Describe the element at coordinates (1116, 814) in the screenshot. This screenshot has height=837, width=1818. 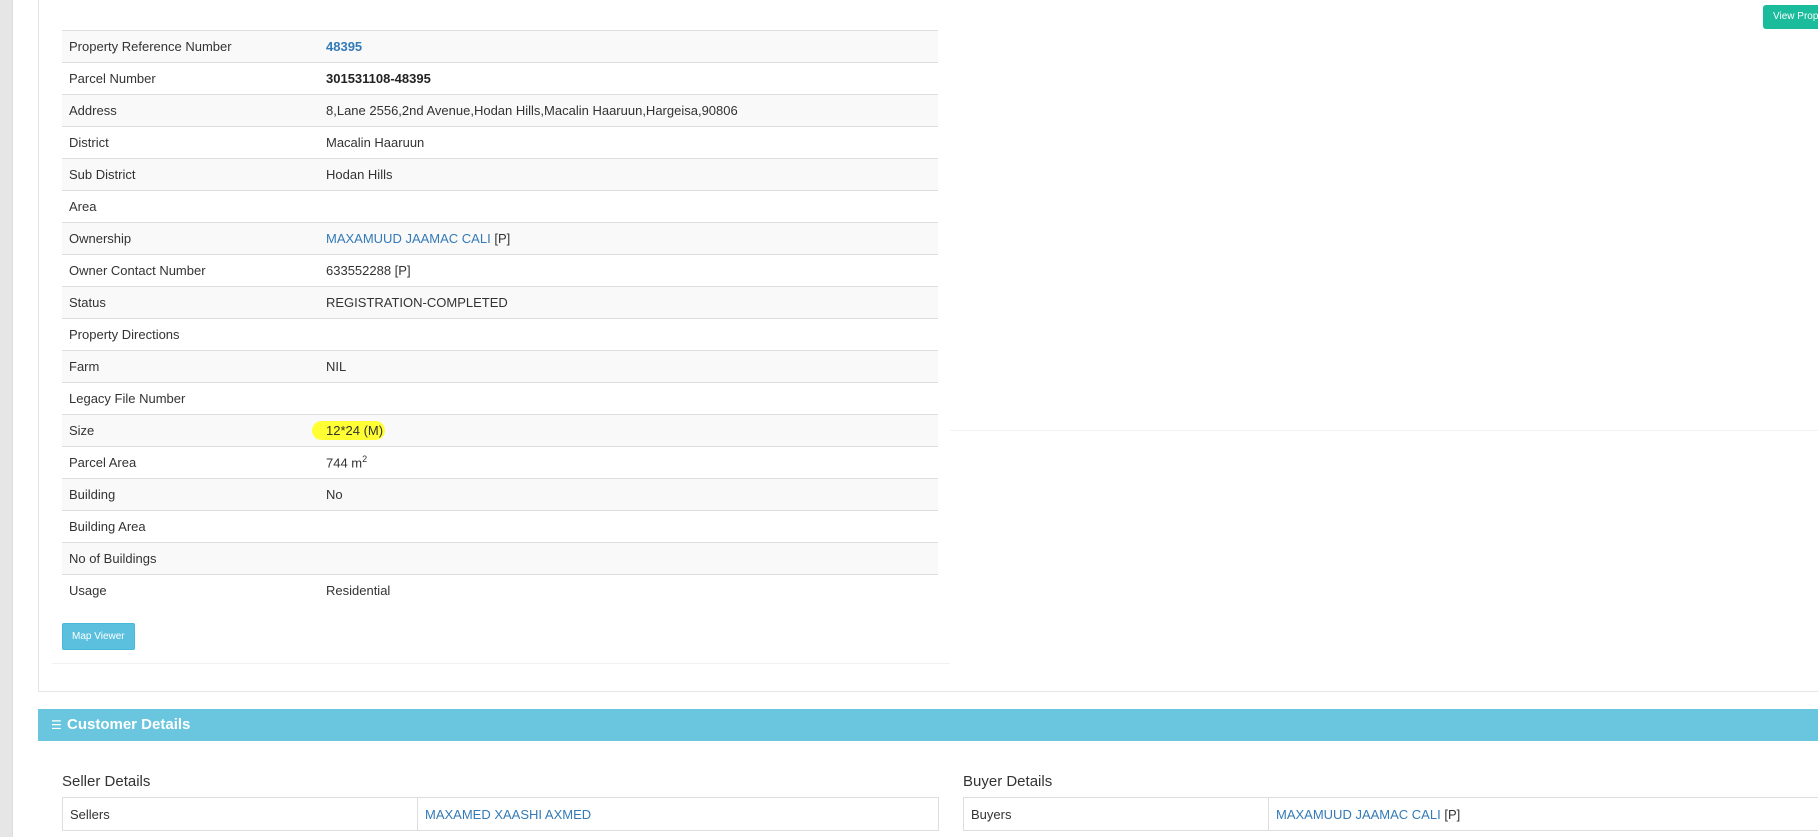
I see `buyers-label: Buyers` at that location.